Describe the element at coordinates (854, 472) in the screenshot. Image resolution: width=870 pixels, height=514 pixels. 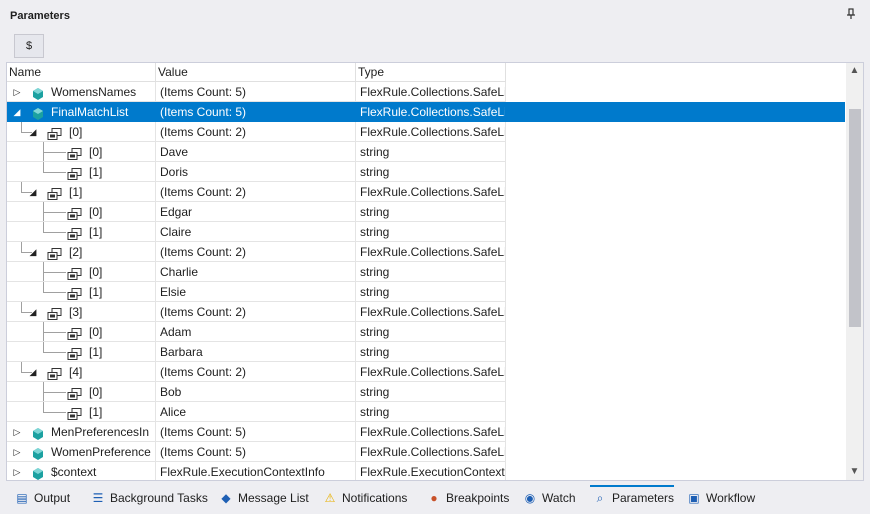
I see `scroll-down-icon: ▼` at that location.